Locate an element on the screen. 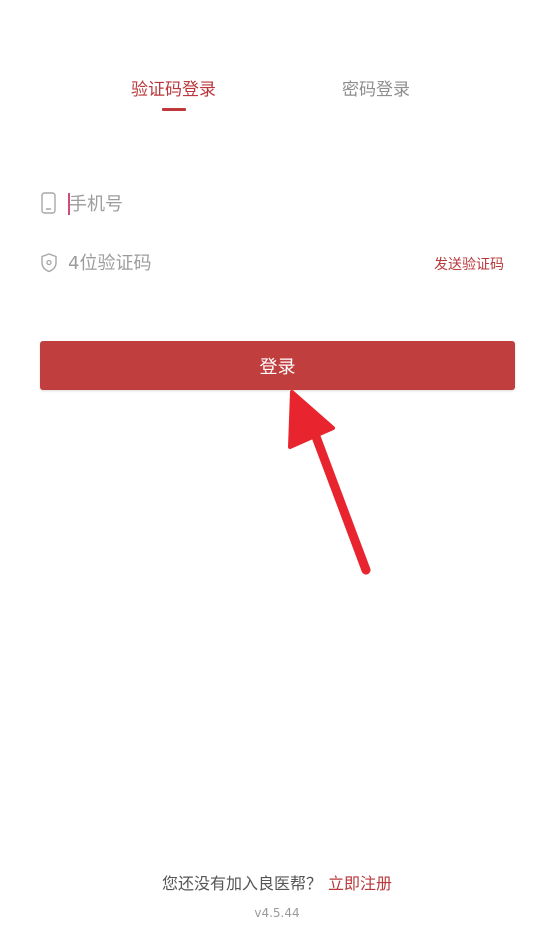  tab-password-login: 密码登录 is located at coordinates (376, 90).